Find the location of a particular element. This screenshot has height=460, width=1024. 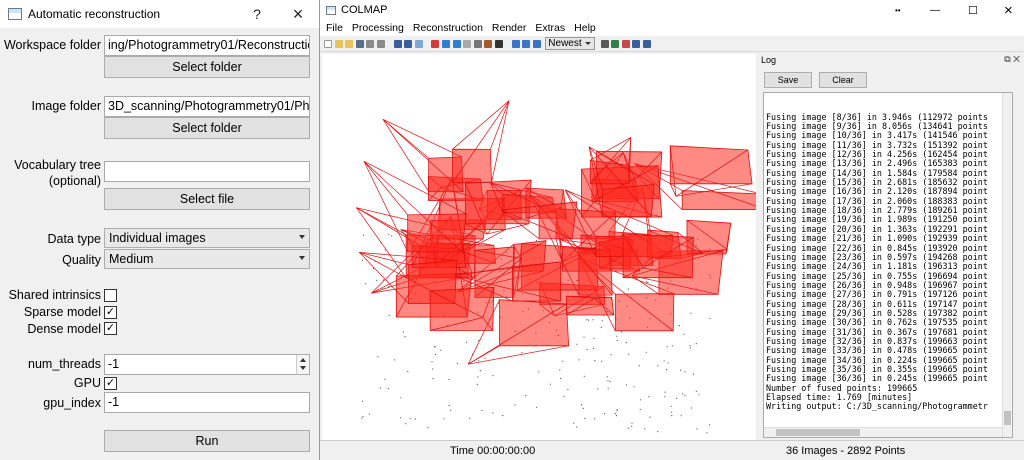

grab-movie-icon is located at coordinates (615, 43).